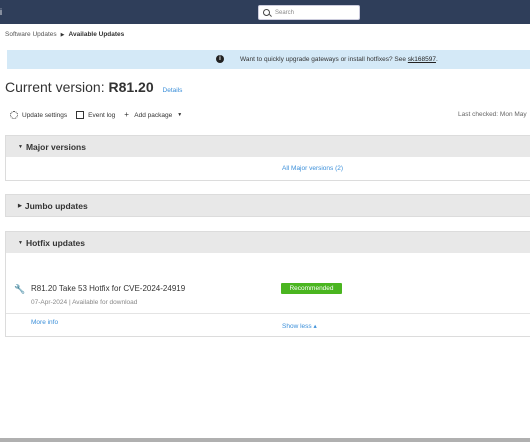  I want to click on plus-icon: +, so click(126, 114).